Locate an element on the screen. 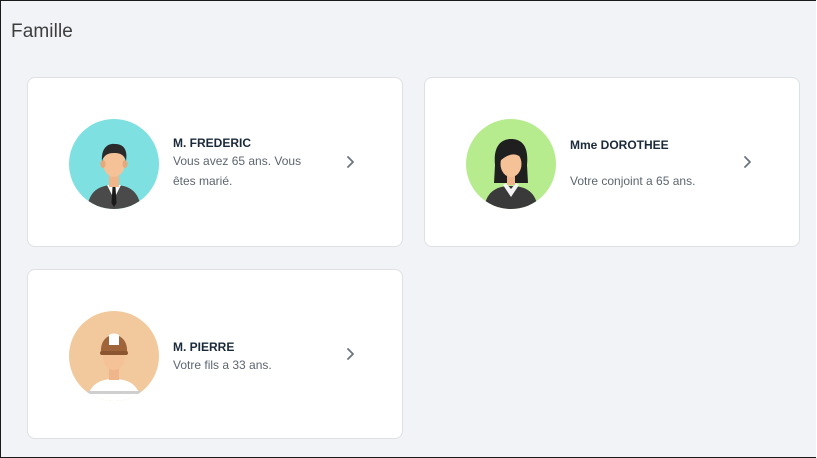 Image resolution: width=817 pixels, height=458 pixels. woman-suit-icon is located at coordinates (511, 164).